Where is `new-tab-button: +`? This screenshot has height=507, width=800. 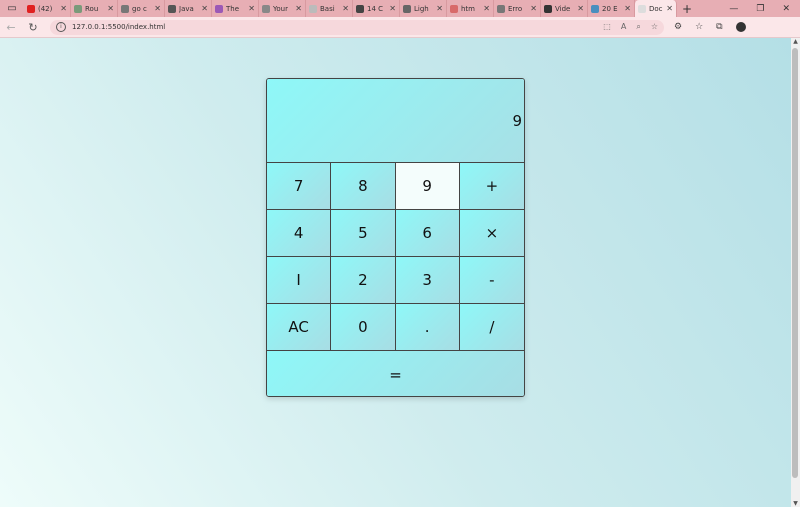
new-tab-button: + is located at coordinates (687, 9).